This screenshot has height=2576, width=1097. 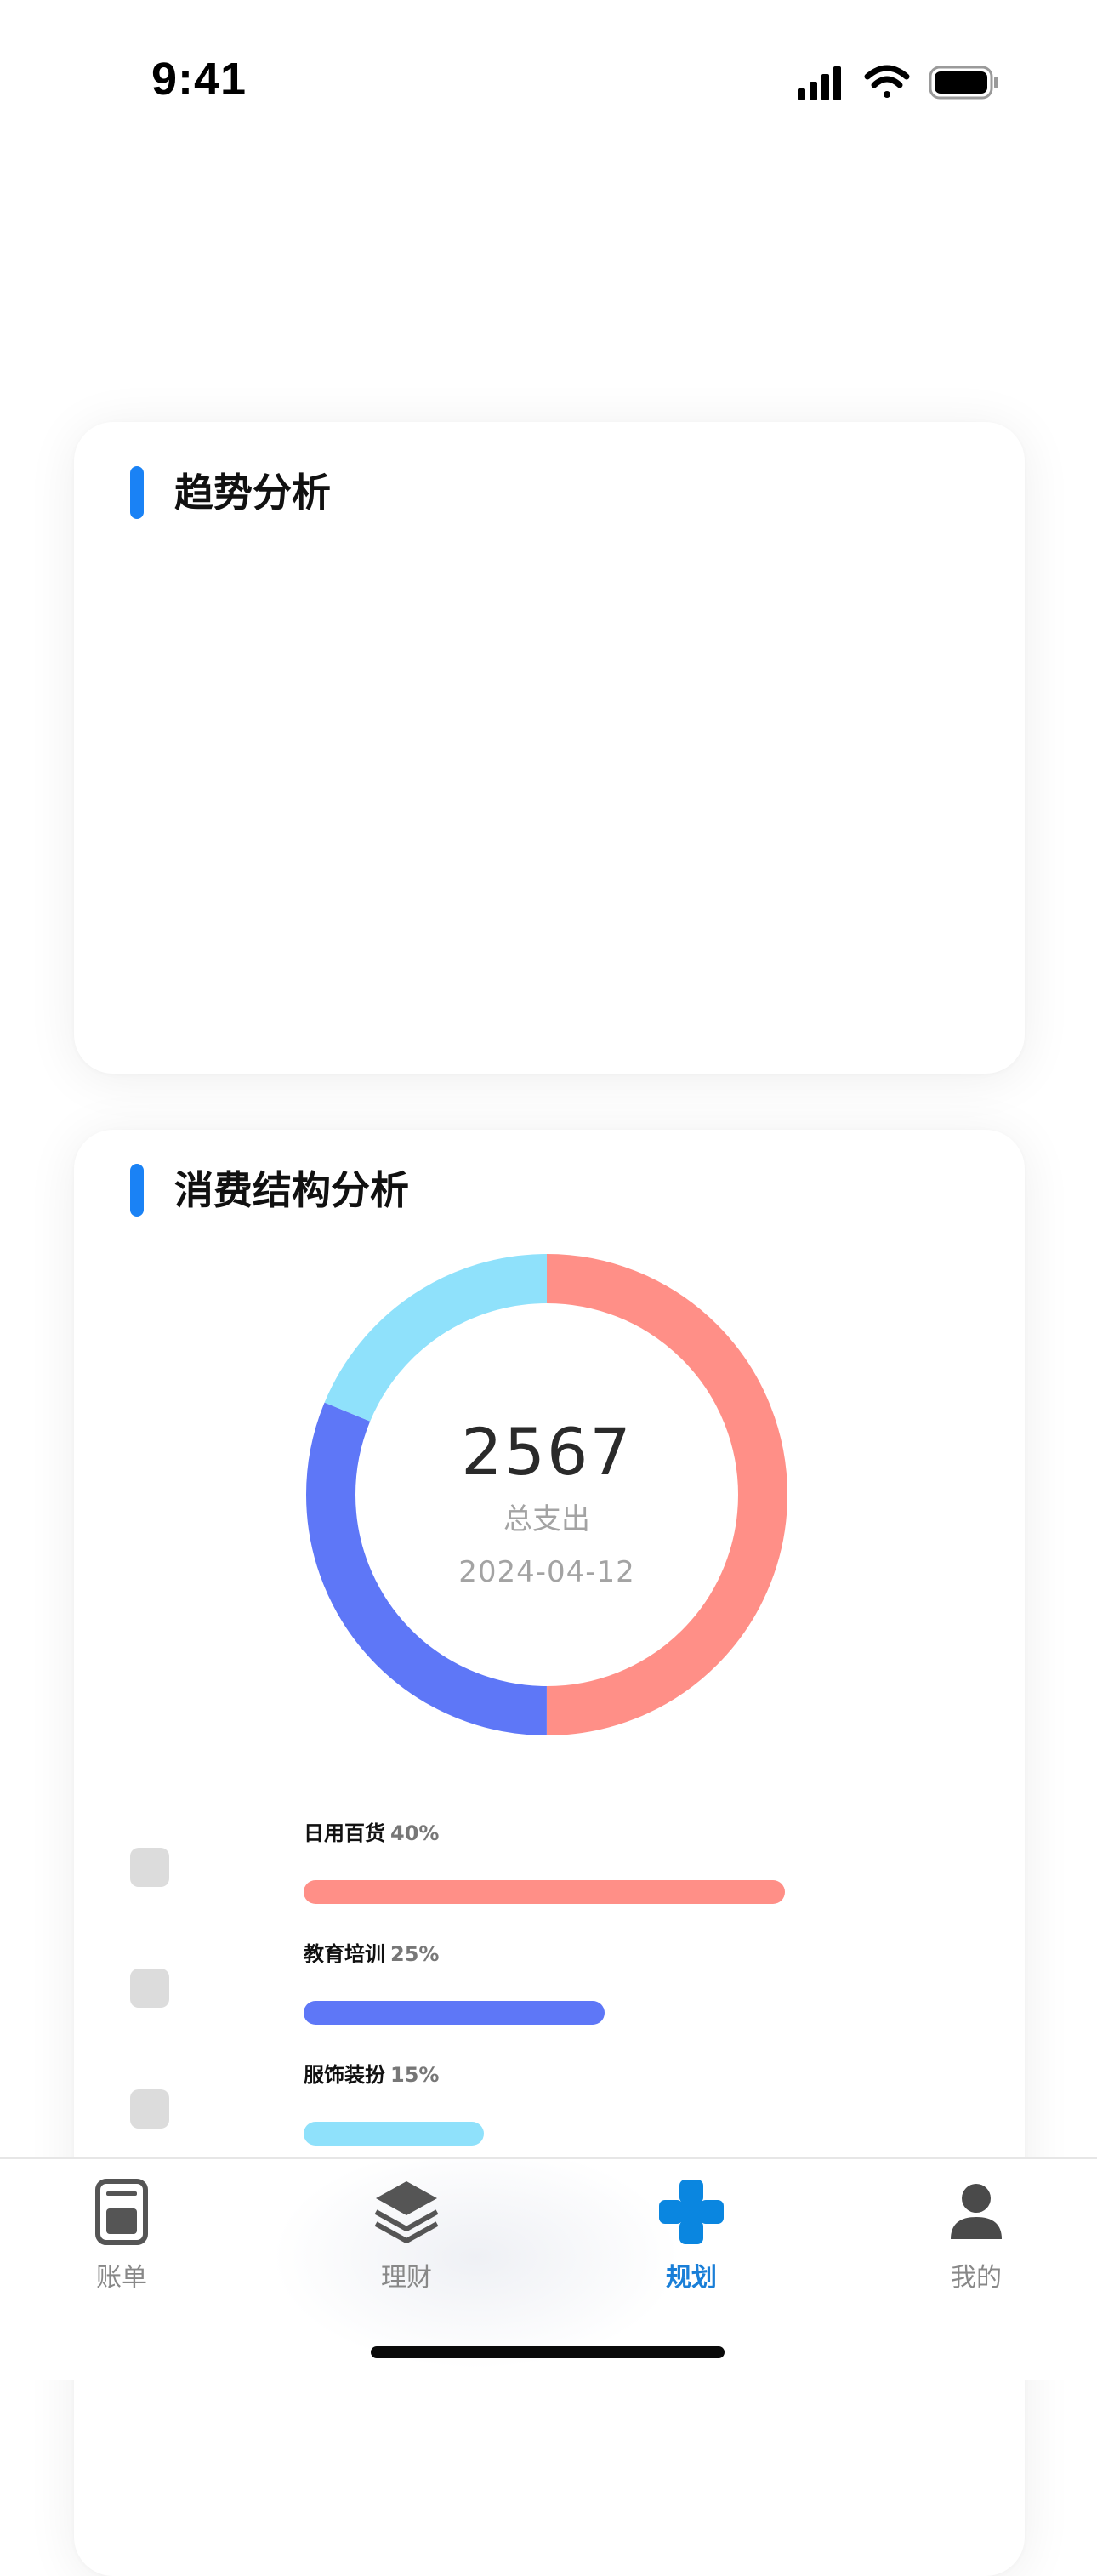 I want to click on category-name: 日用百货 40%, so click(x=372, y=1834).